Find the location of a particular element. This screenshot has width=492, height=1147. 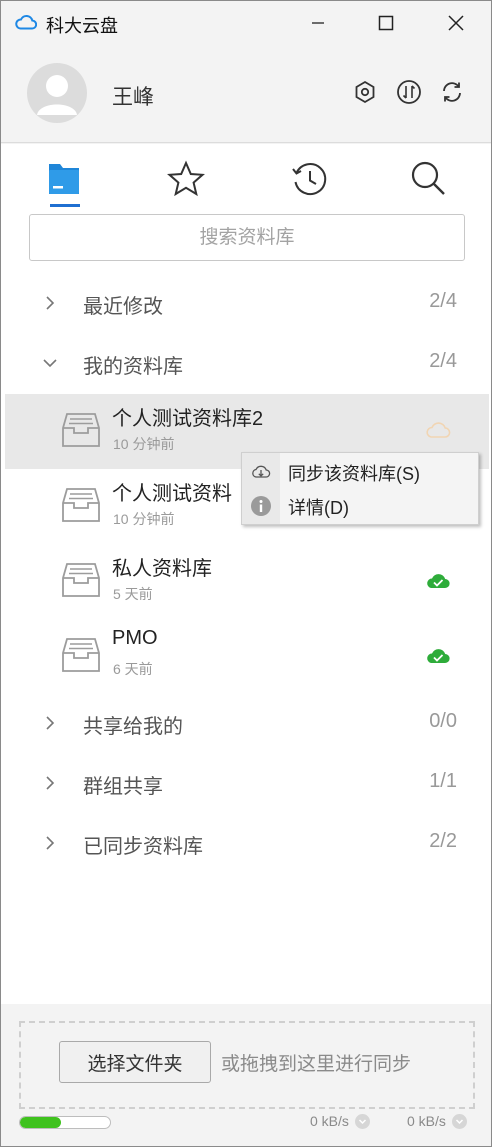

refresh-button is located at coordinates (452, 92).